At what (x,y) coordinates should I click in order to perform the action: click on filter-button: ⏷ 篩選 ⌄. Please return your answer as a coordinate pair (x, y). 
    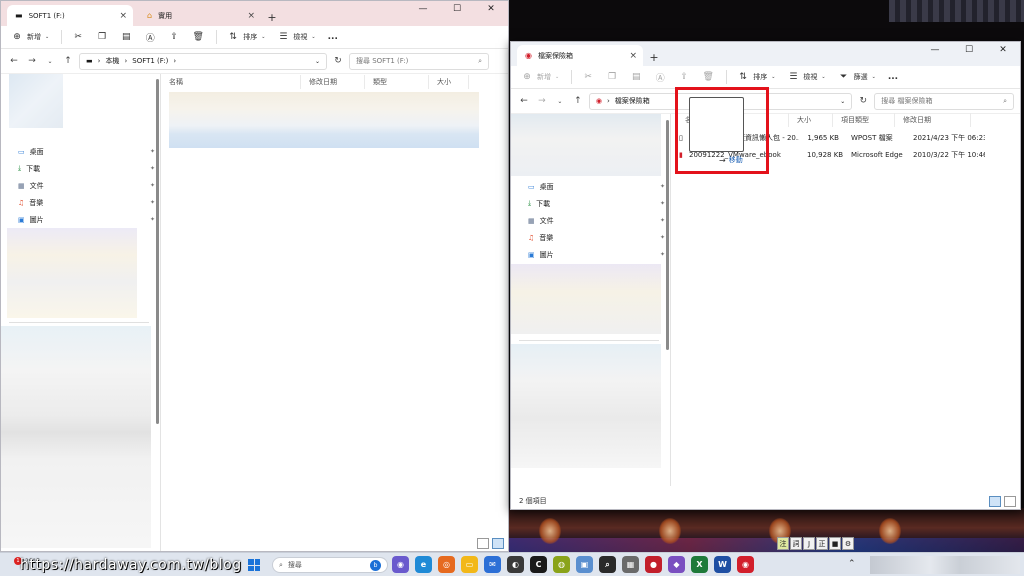
    Looking at the image, I should click on (857, 77).